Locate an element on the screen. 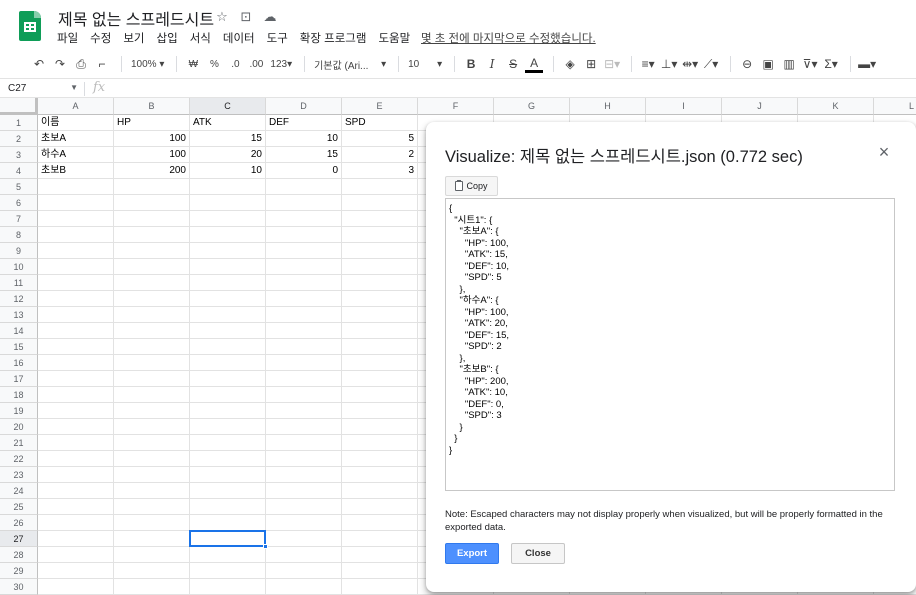  menu-item: 데이터 is located at coordinates (239, 38).